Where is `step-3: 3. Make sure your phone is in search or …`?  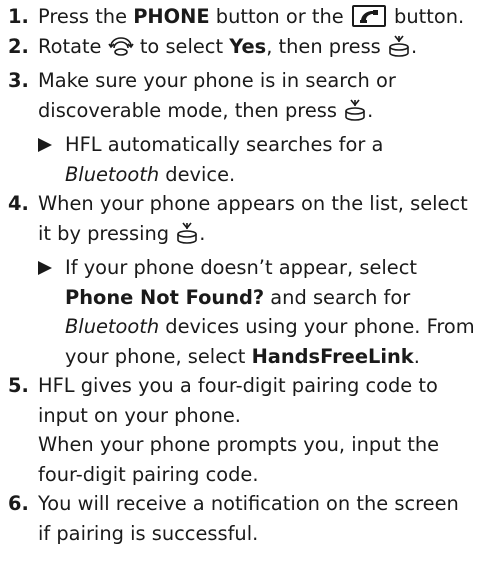
step-3: 3. Make sure your phone is in search or … is located at coordinates (242, 98).